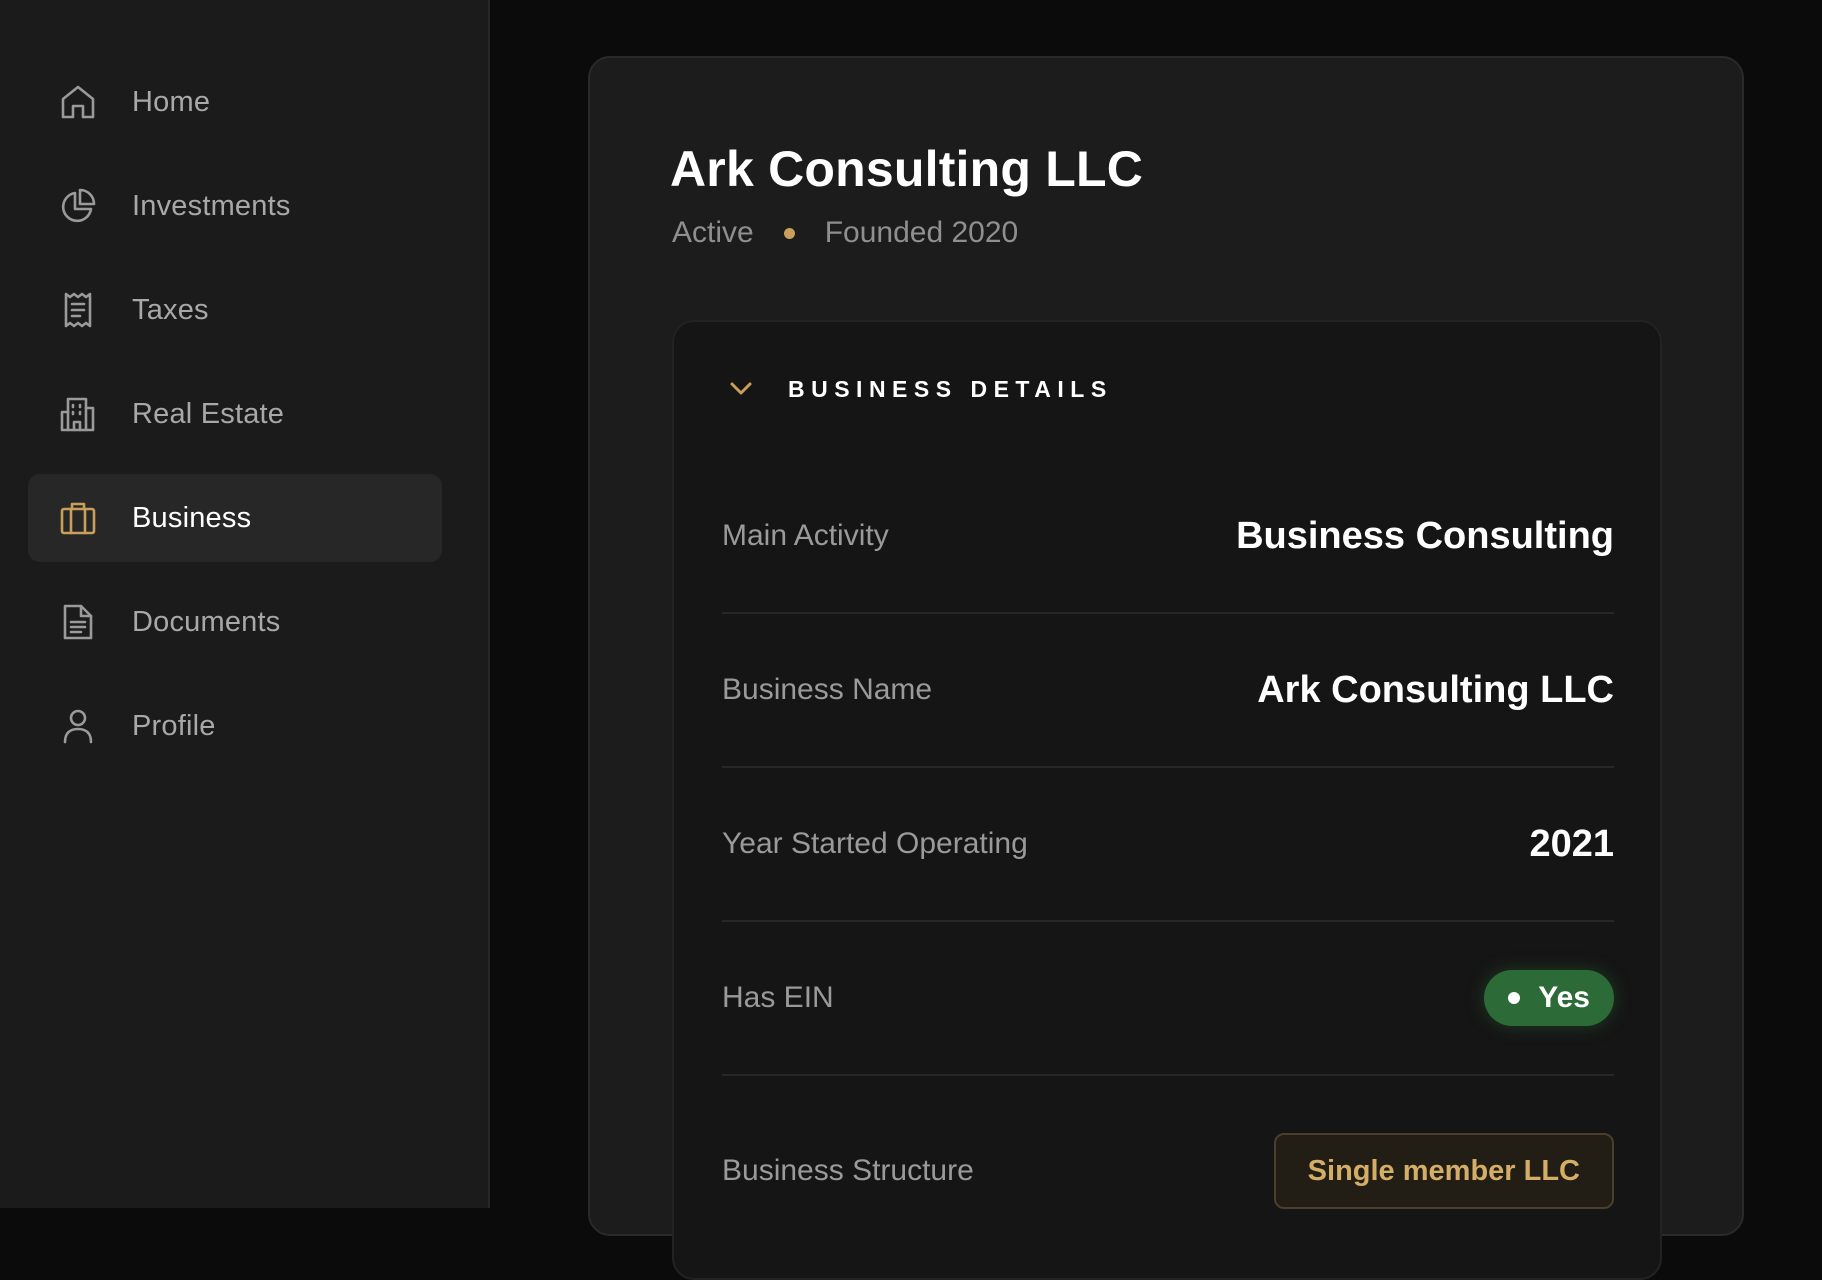  What do you see at coordinates (741, 388) in the screenshot?
I see `chevron-down-icon` at bounding box center [741, 388].